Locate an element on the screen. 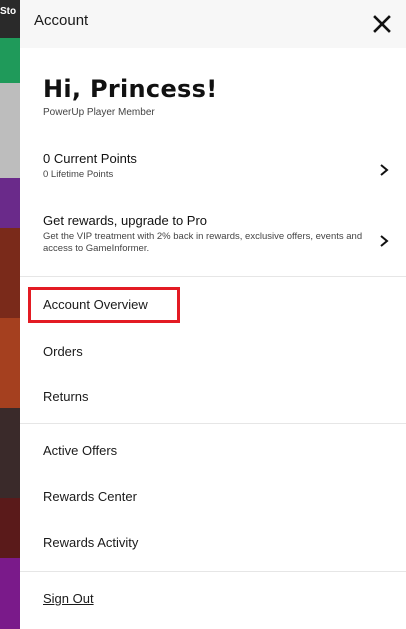  points-row: 0 Current Points 0 Lifetime Points is located at coordinates (213, 167).